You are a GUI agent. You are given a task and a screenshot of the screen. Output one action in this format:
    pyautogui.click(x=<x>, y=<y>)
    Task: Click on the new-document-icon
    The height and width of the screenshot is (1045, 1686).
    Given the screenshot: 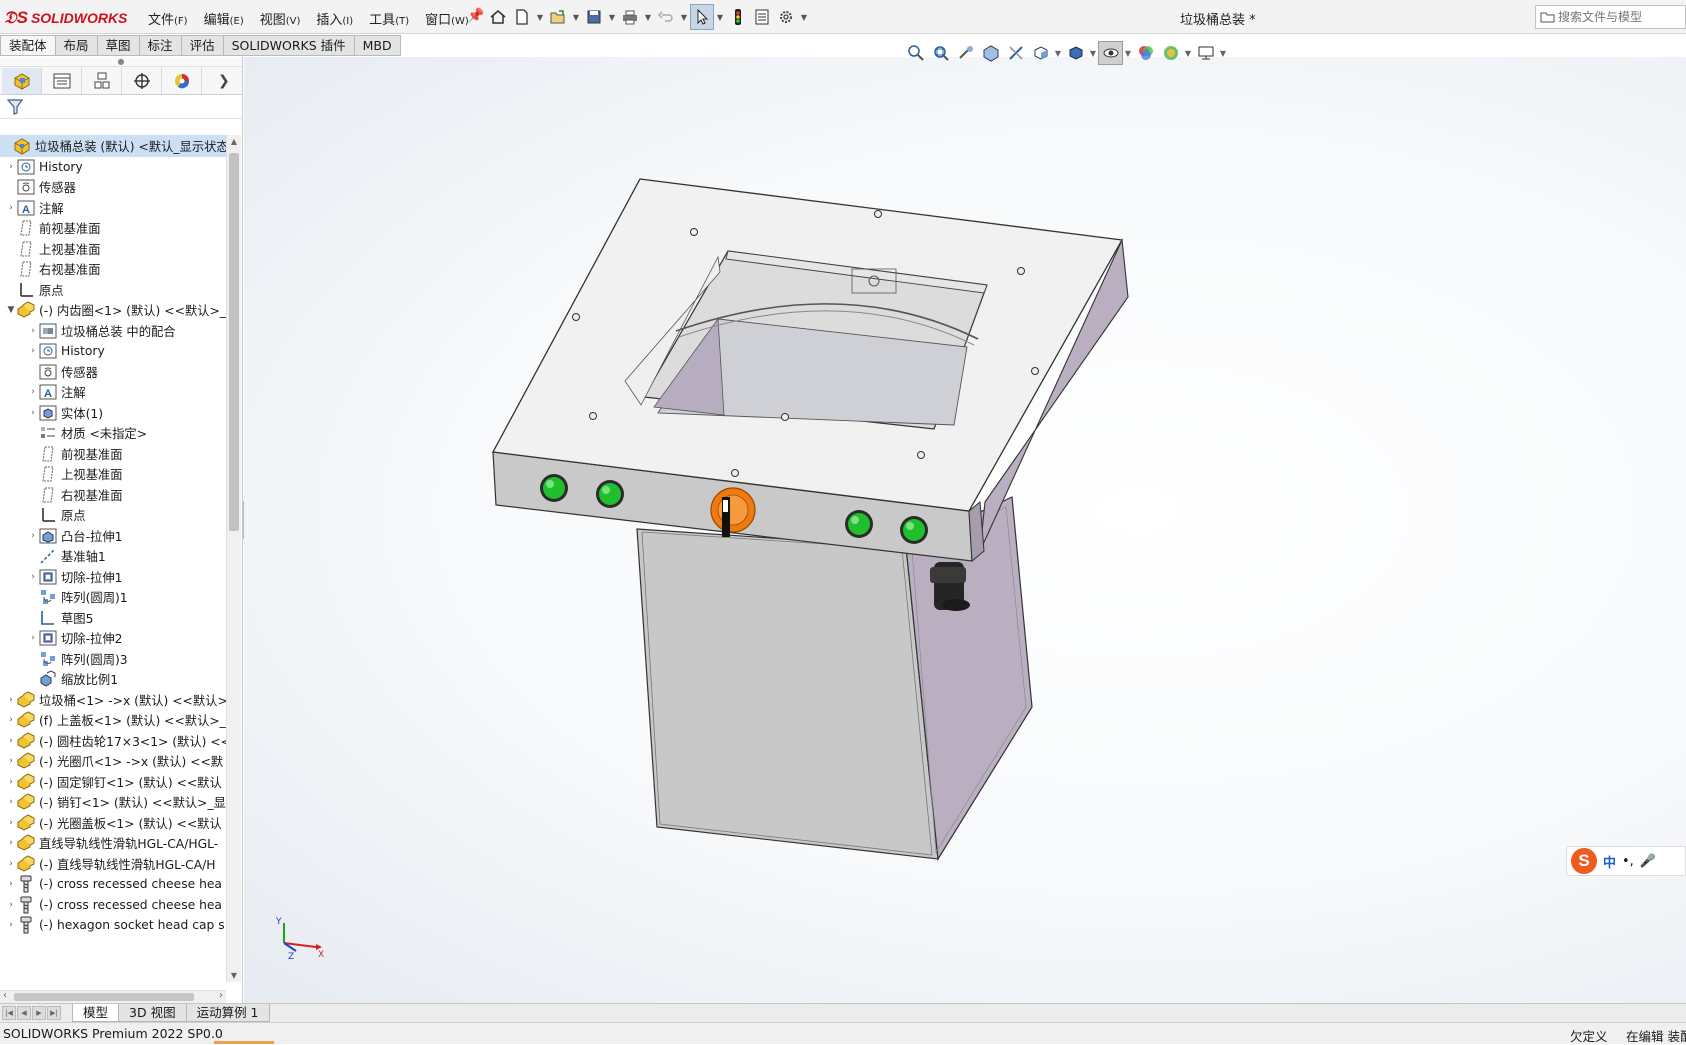 What is the action you would take?
    pyautogui.click(x=522, y=17)
    